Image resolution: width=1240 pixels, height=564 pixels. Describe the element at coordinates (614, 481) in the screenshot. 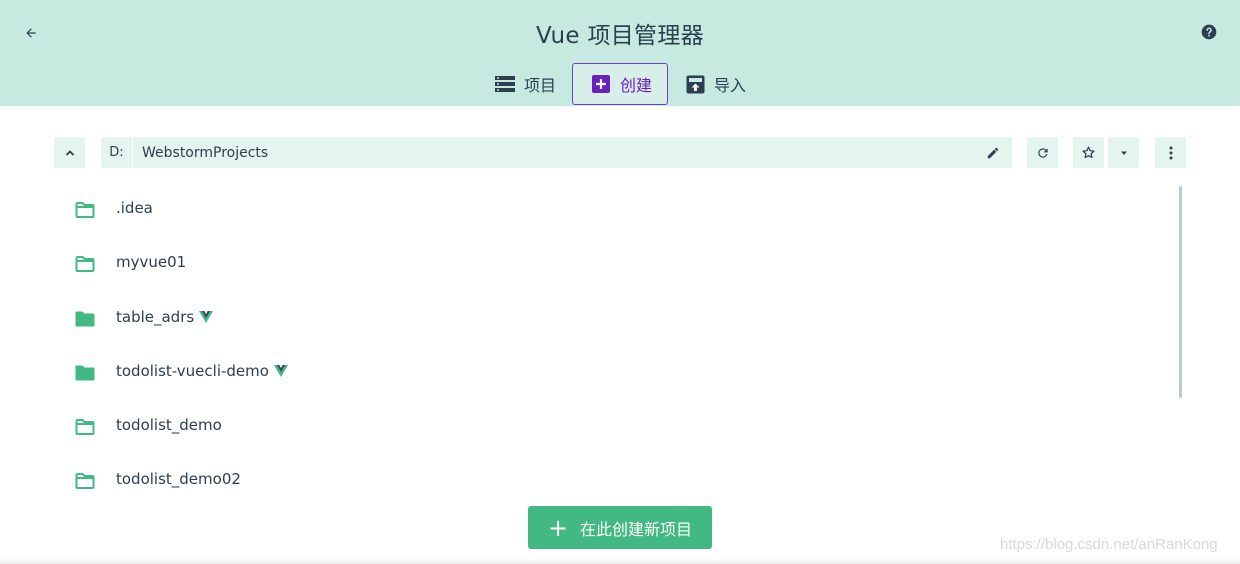

I see `folder-item: todolist_demo02` at that location.